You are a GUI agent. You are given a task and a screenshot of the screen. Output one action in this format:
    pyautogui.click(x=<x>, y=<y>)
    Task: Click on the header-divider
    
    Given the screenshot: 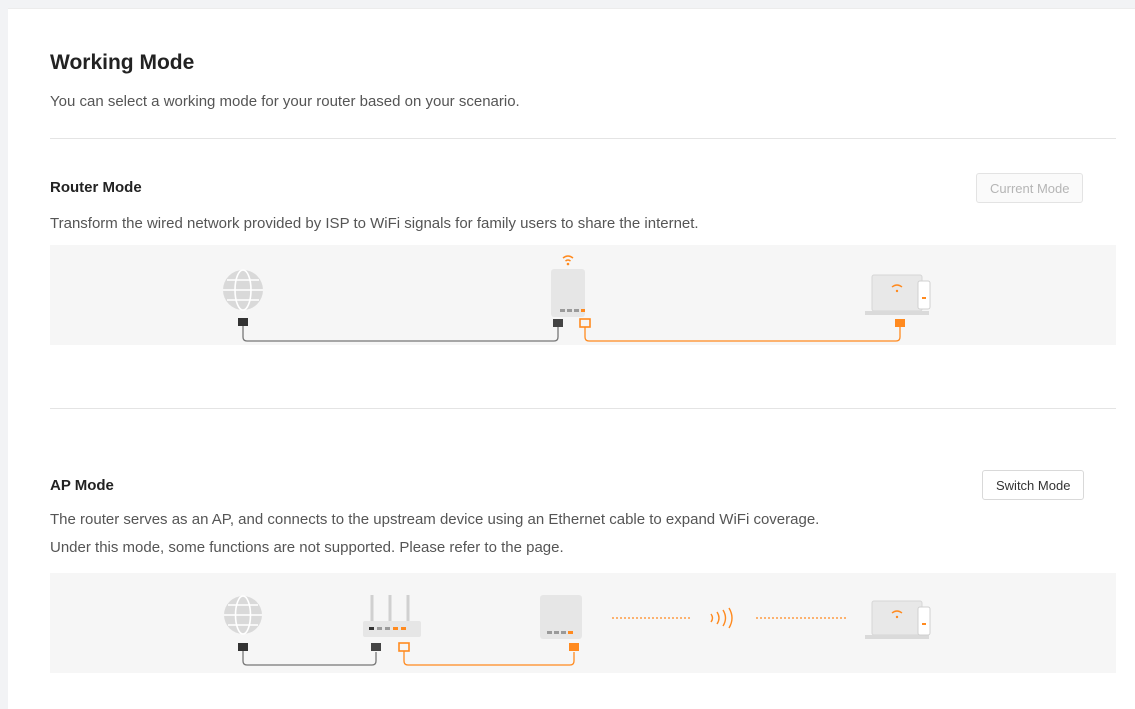 What is the action you would take?
    pyautogui.click(x=583, y=138)
    